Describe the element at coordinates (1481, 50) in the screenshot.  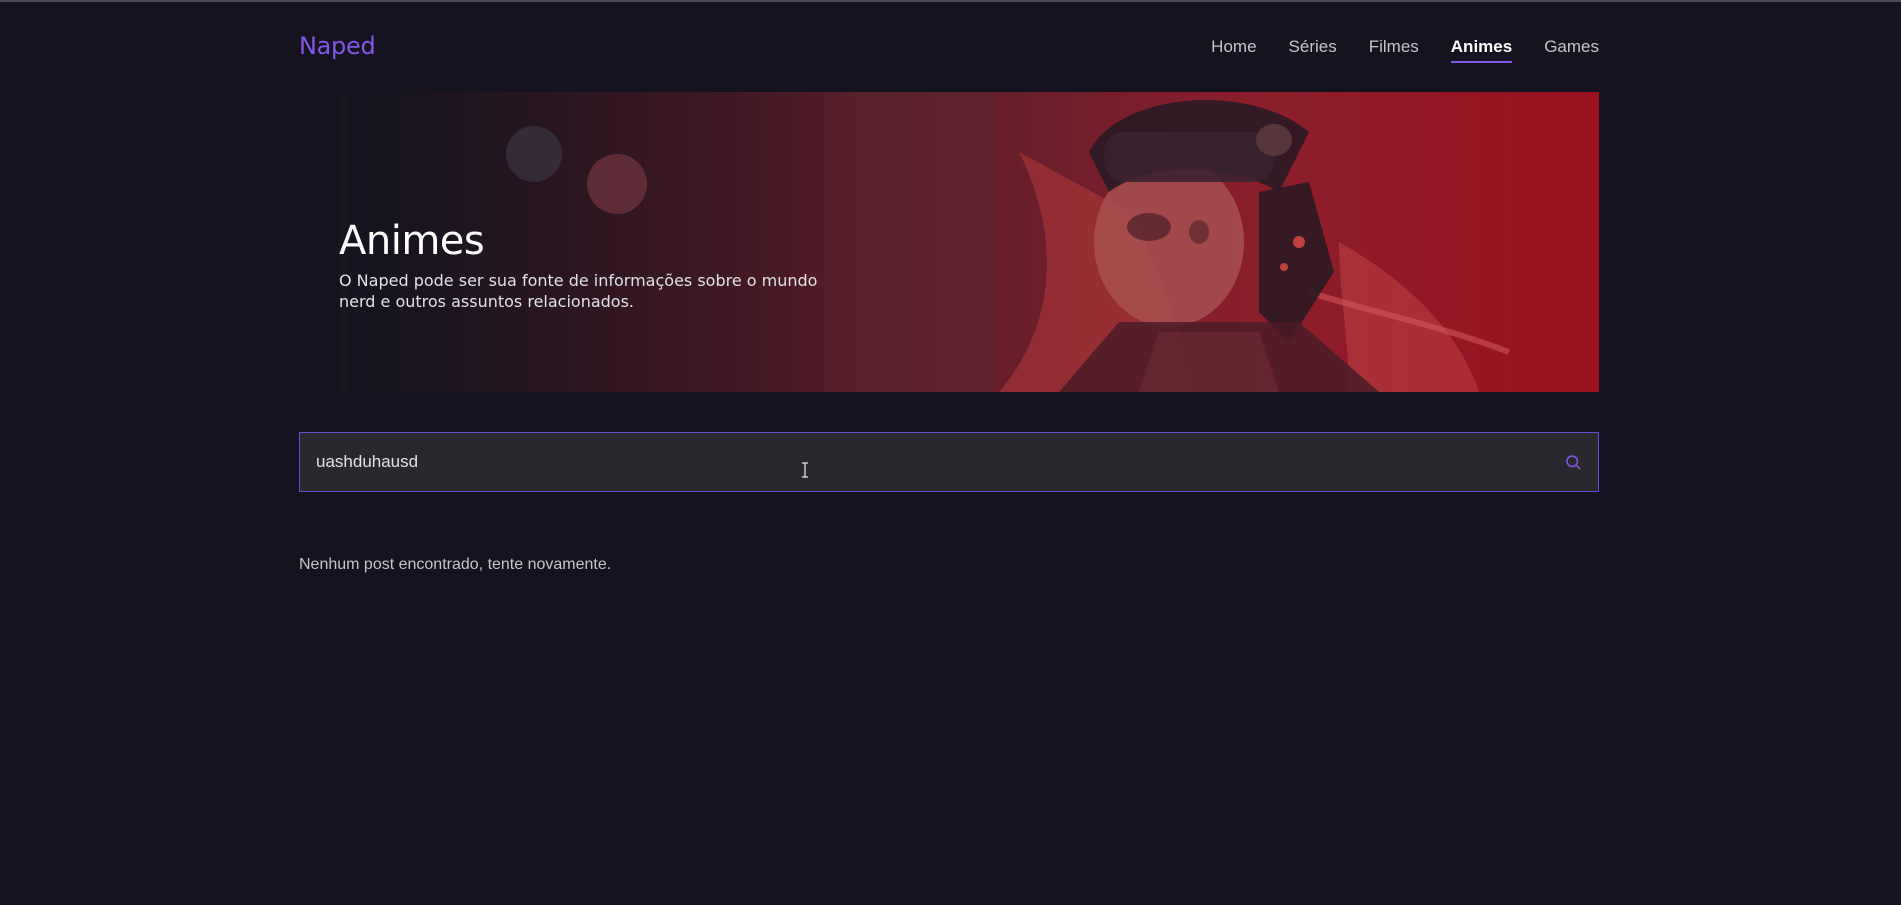
I see `nav-item-animes: Animes` at that location.